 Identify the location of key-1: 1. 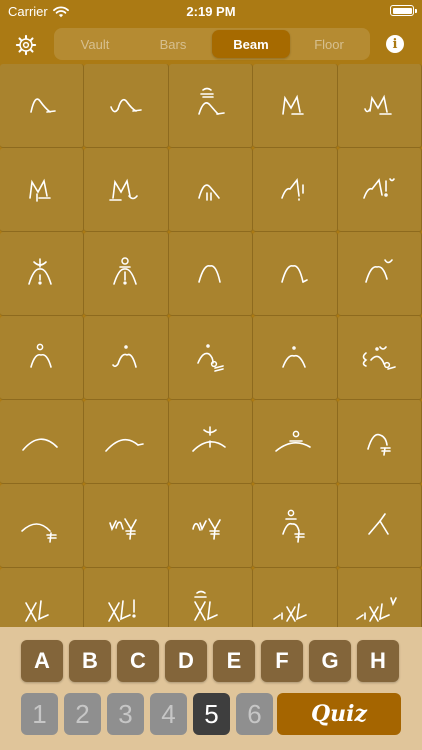
(39, 714).